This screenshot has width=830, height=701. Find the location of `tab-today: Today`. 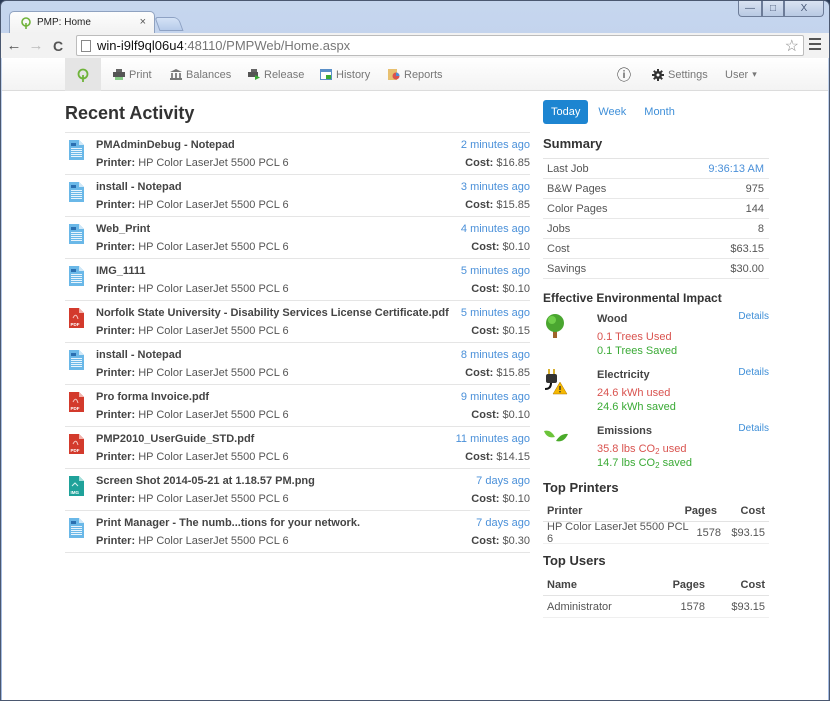

tab-today: Today is located at coordinates (566, 112).